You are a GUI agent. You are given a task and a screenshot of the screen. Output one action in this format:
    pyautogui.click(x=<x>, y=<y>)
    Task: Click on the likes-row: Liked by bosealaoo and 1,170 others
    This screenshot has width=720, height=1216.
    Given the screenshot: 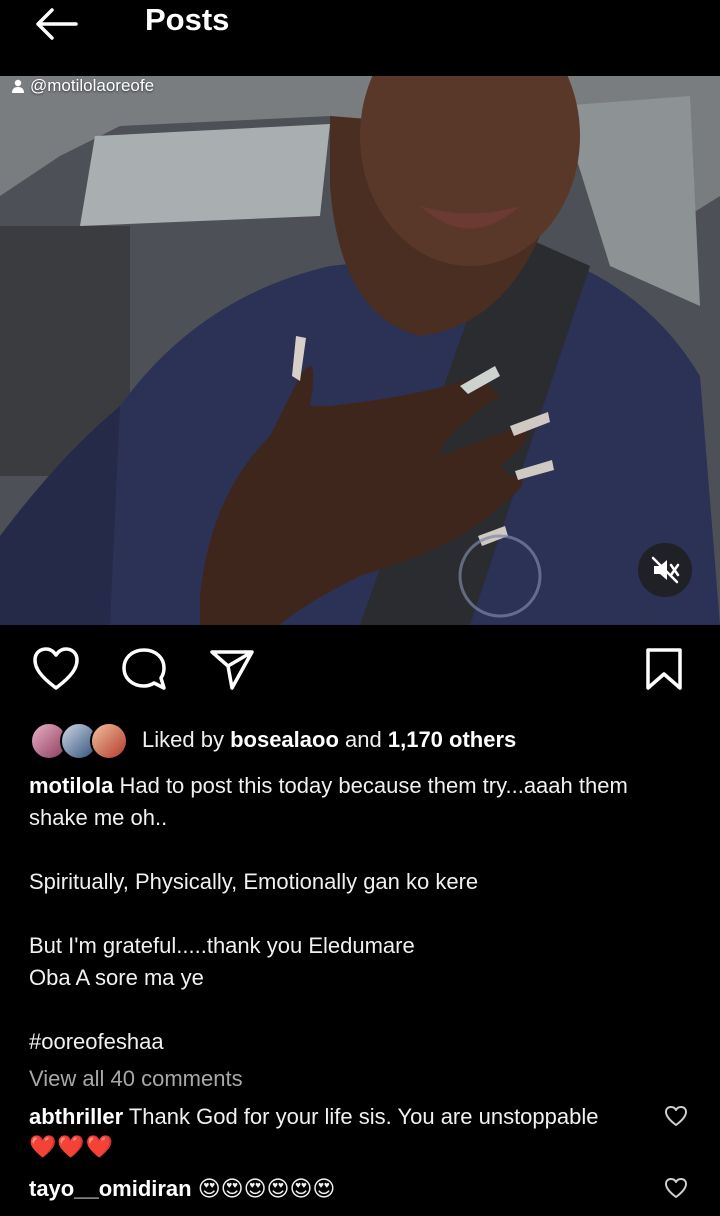 What is the action you would take?
    pyautogui.click(x=273, y=740)
    